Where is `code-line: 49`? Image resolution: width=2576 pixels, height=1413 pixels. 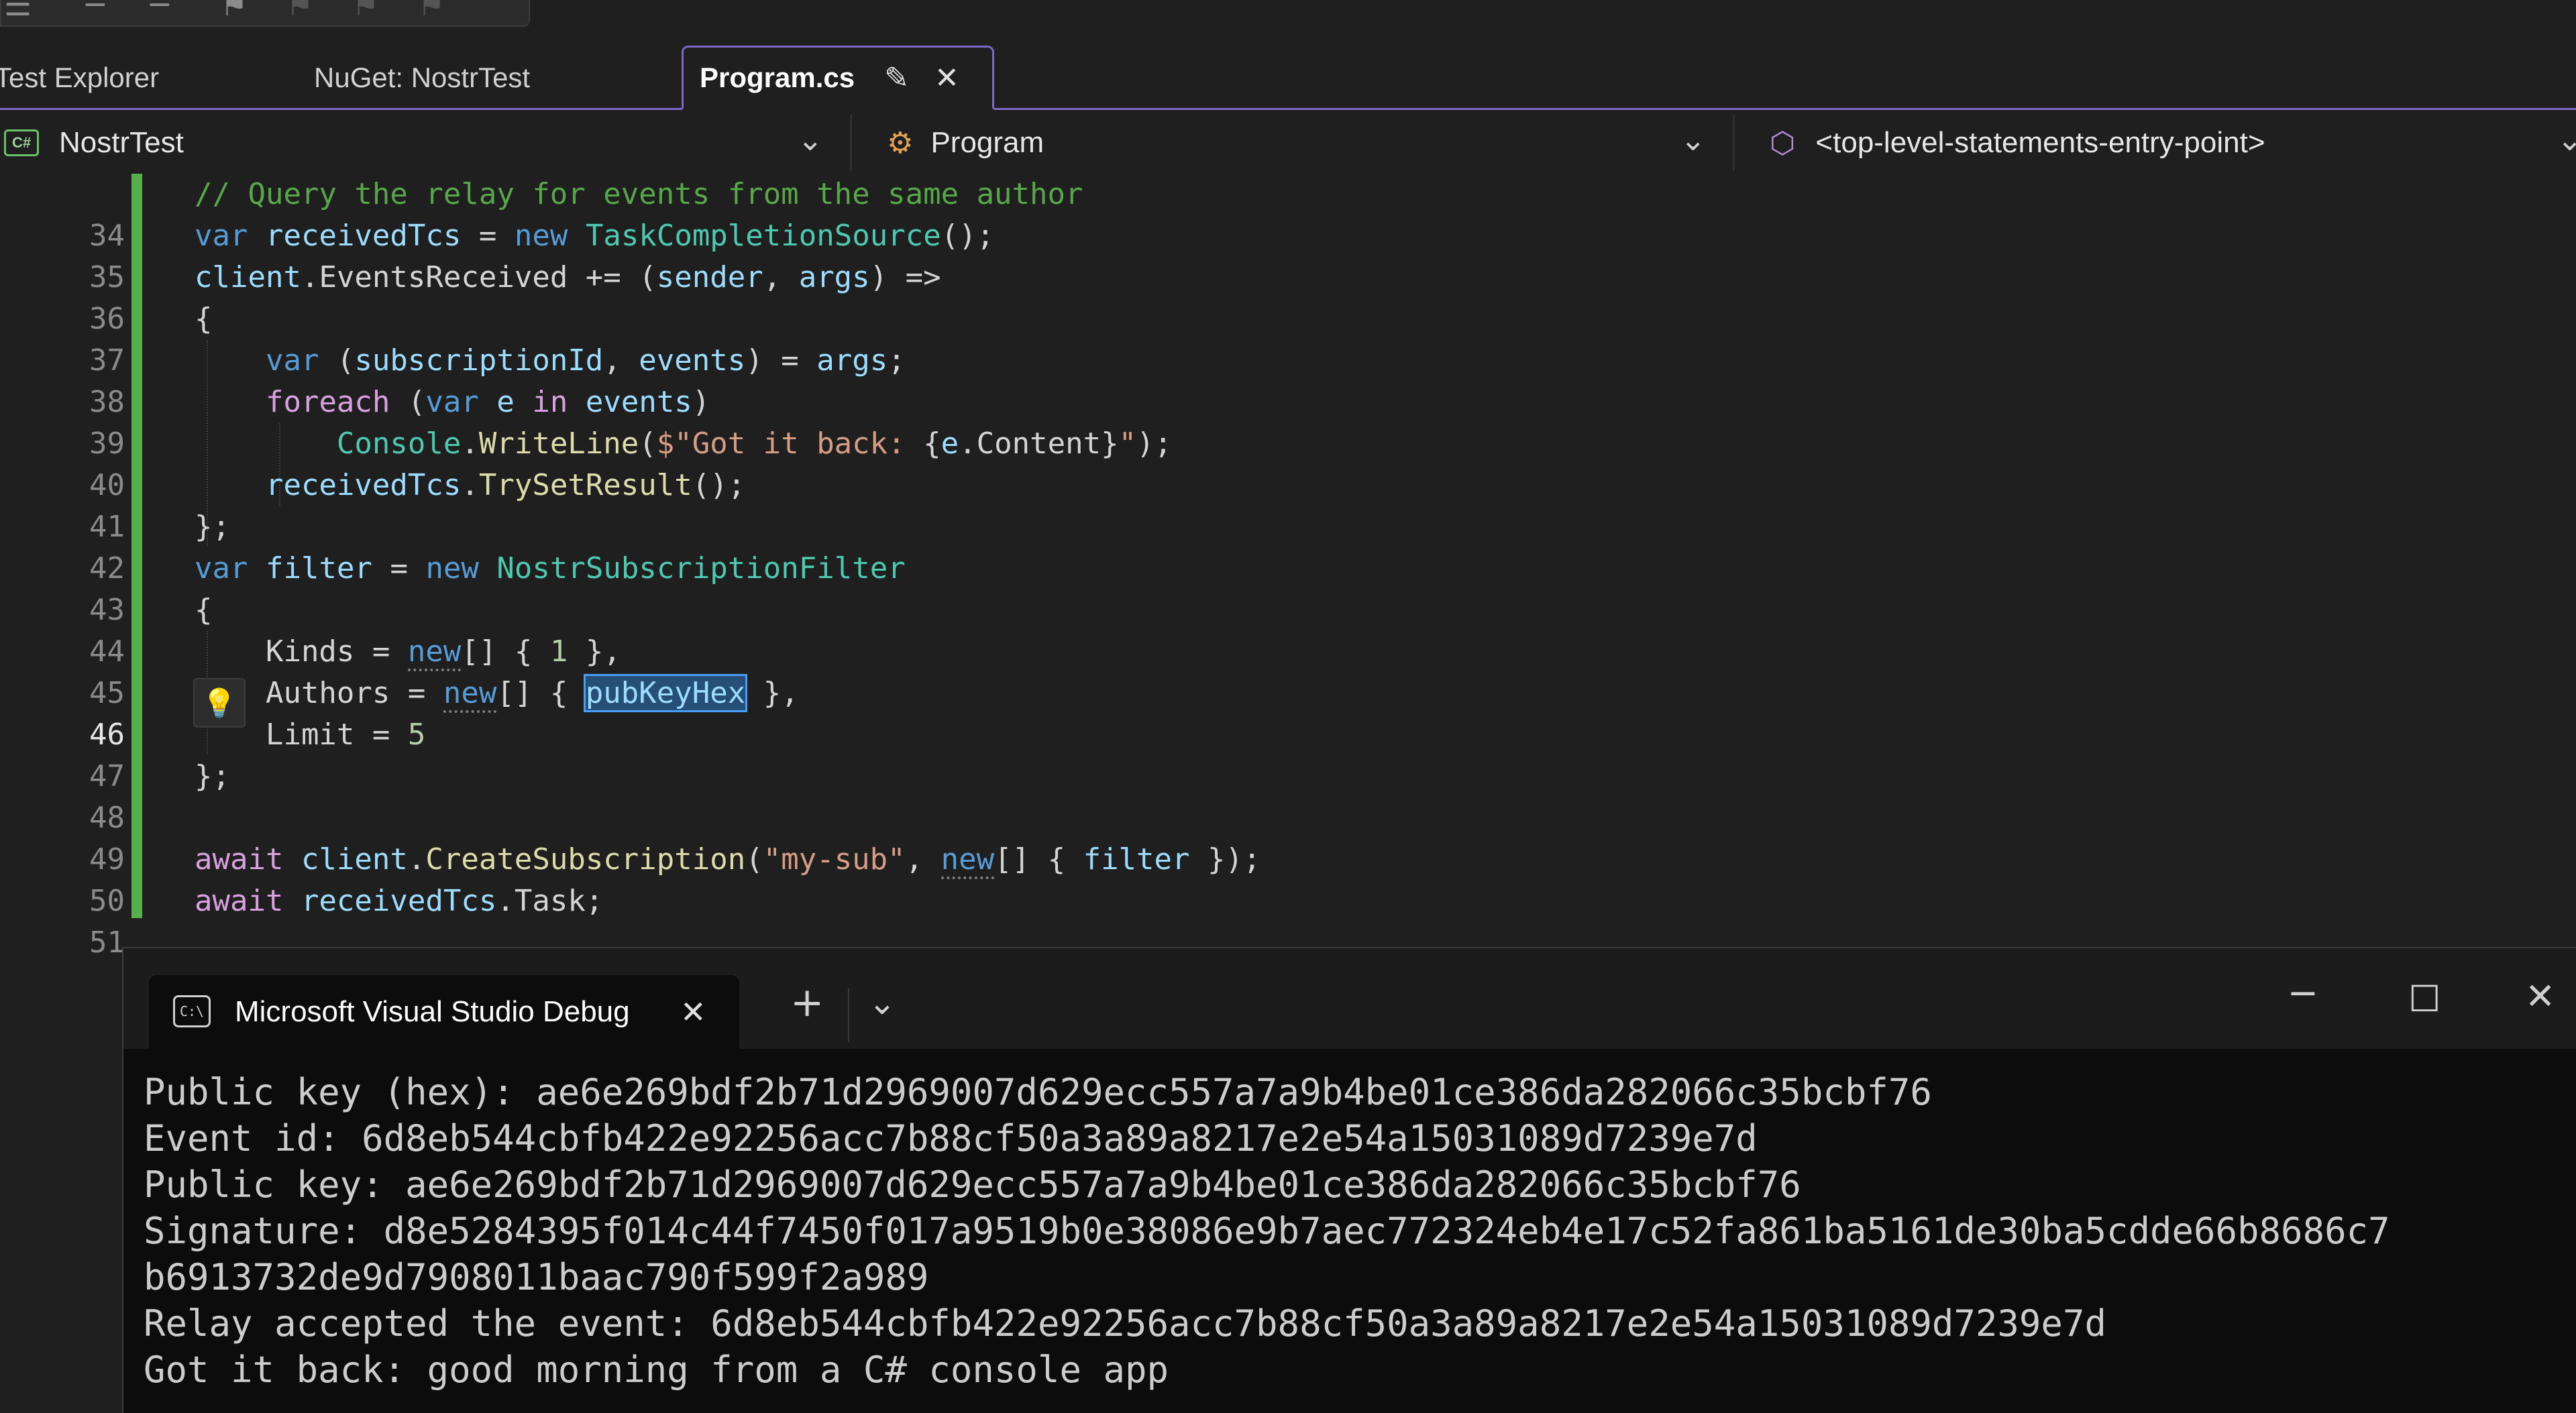
code-line: 49 is located at coordinates (1288, 837).